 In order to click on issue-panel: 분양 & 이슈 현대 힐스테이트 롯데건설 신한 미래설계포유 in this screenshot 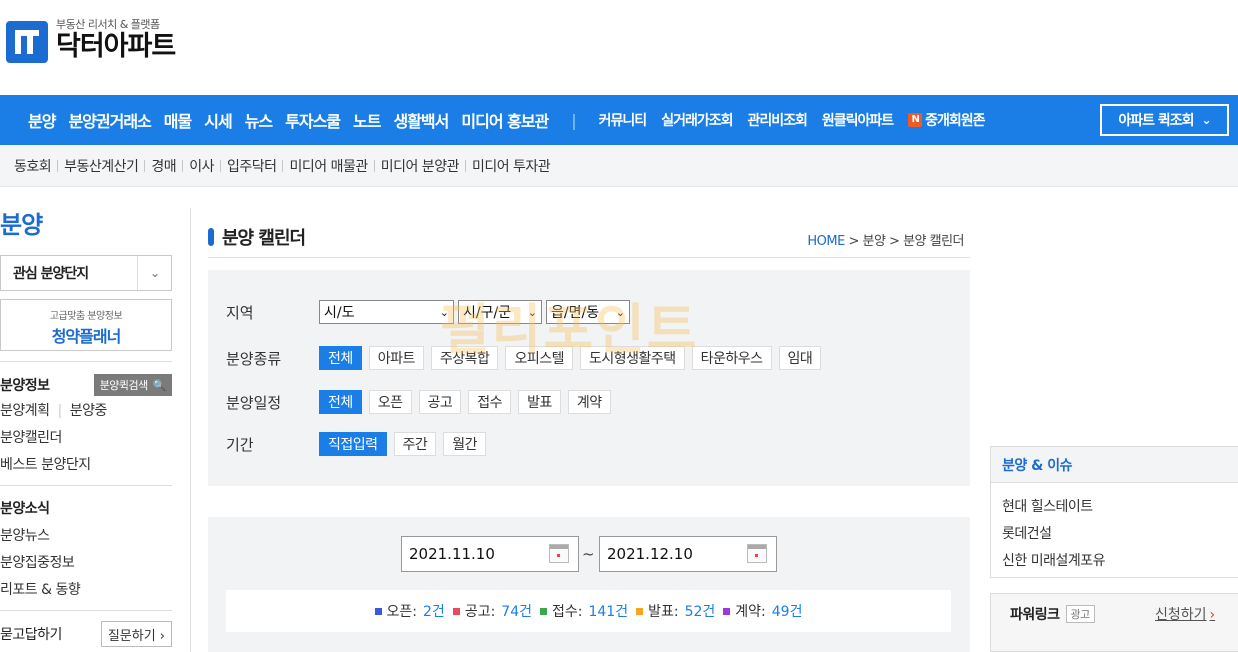, I will do `click(1114, 512)`.